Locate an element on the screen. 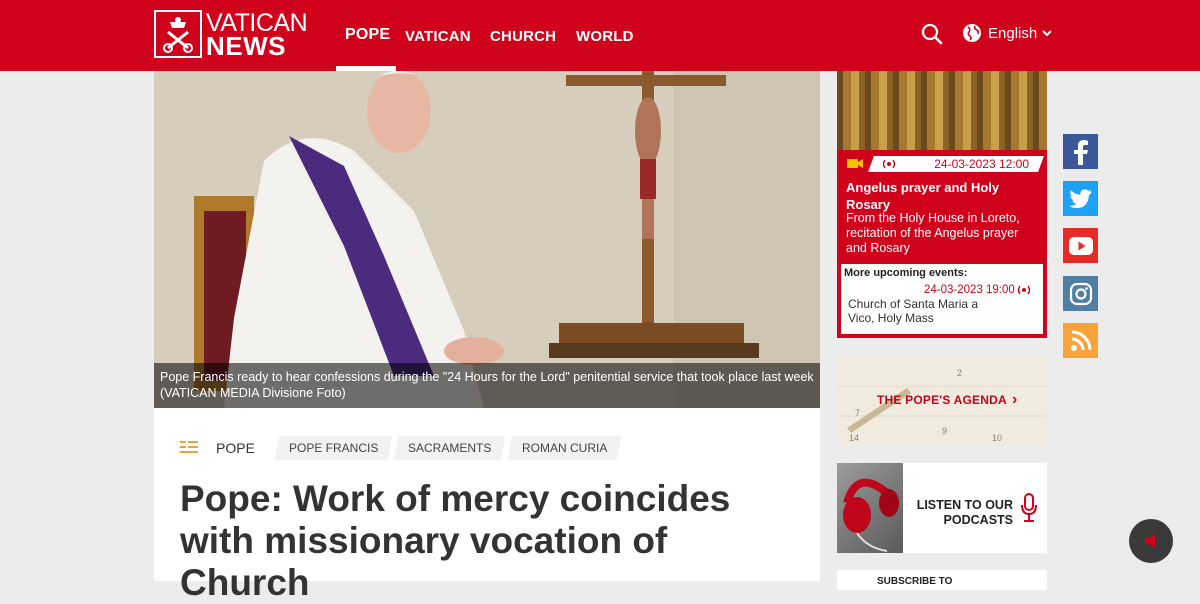 The height and width of the screenshot is (604, 1200). tag-roman-curia: ROMAN CURIA is located at coordinates (564, 448).